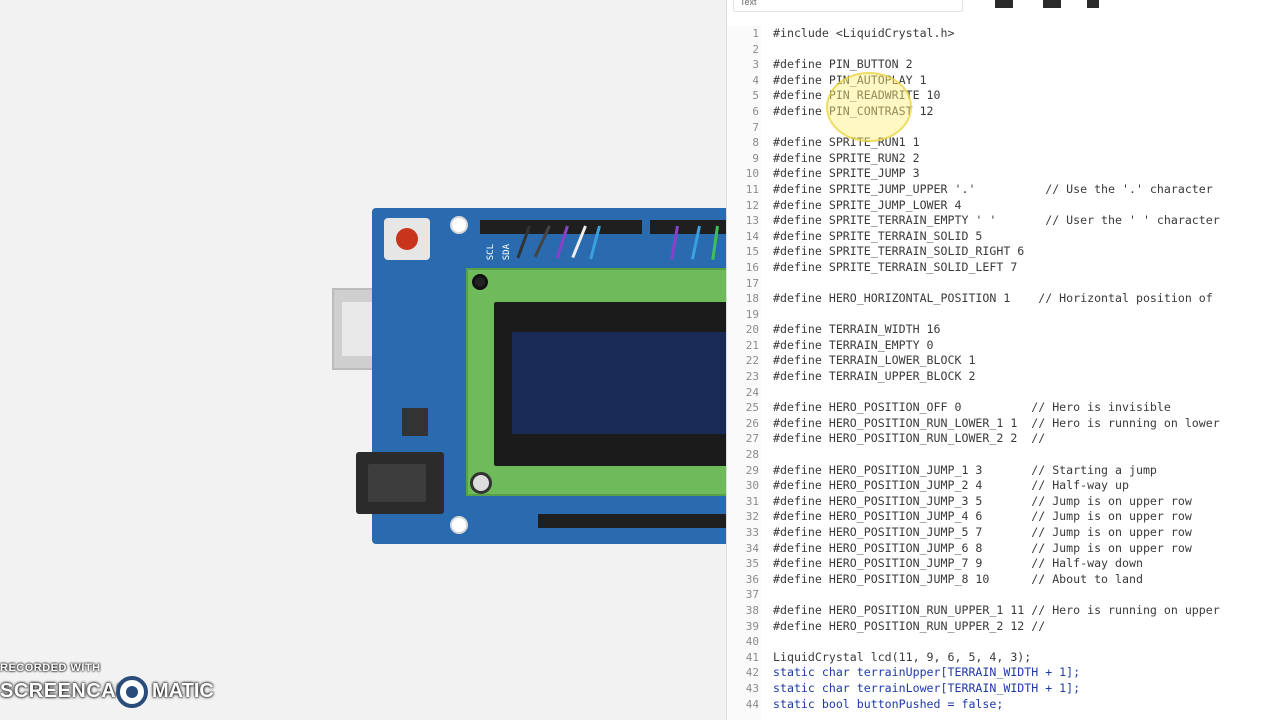 This screenshot has width=1280, height=720. I want to click on code-line: 5 #define PIN_READWRITE 10, so click(1003, 96).